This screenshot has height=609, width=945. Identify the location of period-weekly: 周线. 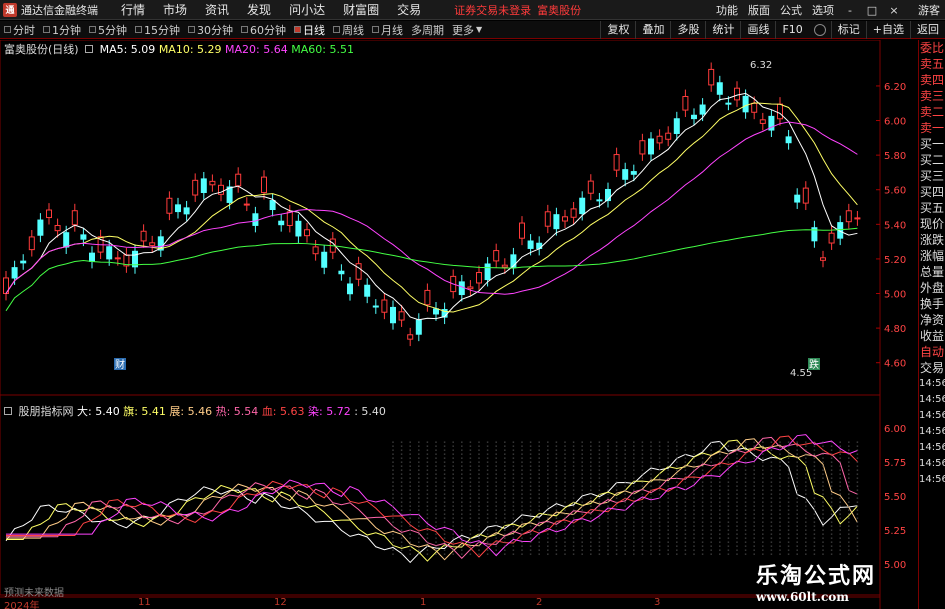
(348, 30).